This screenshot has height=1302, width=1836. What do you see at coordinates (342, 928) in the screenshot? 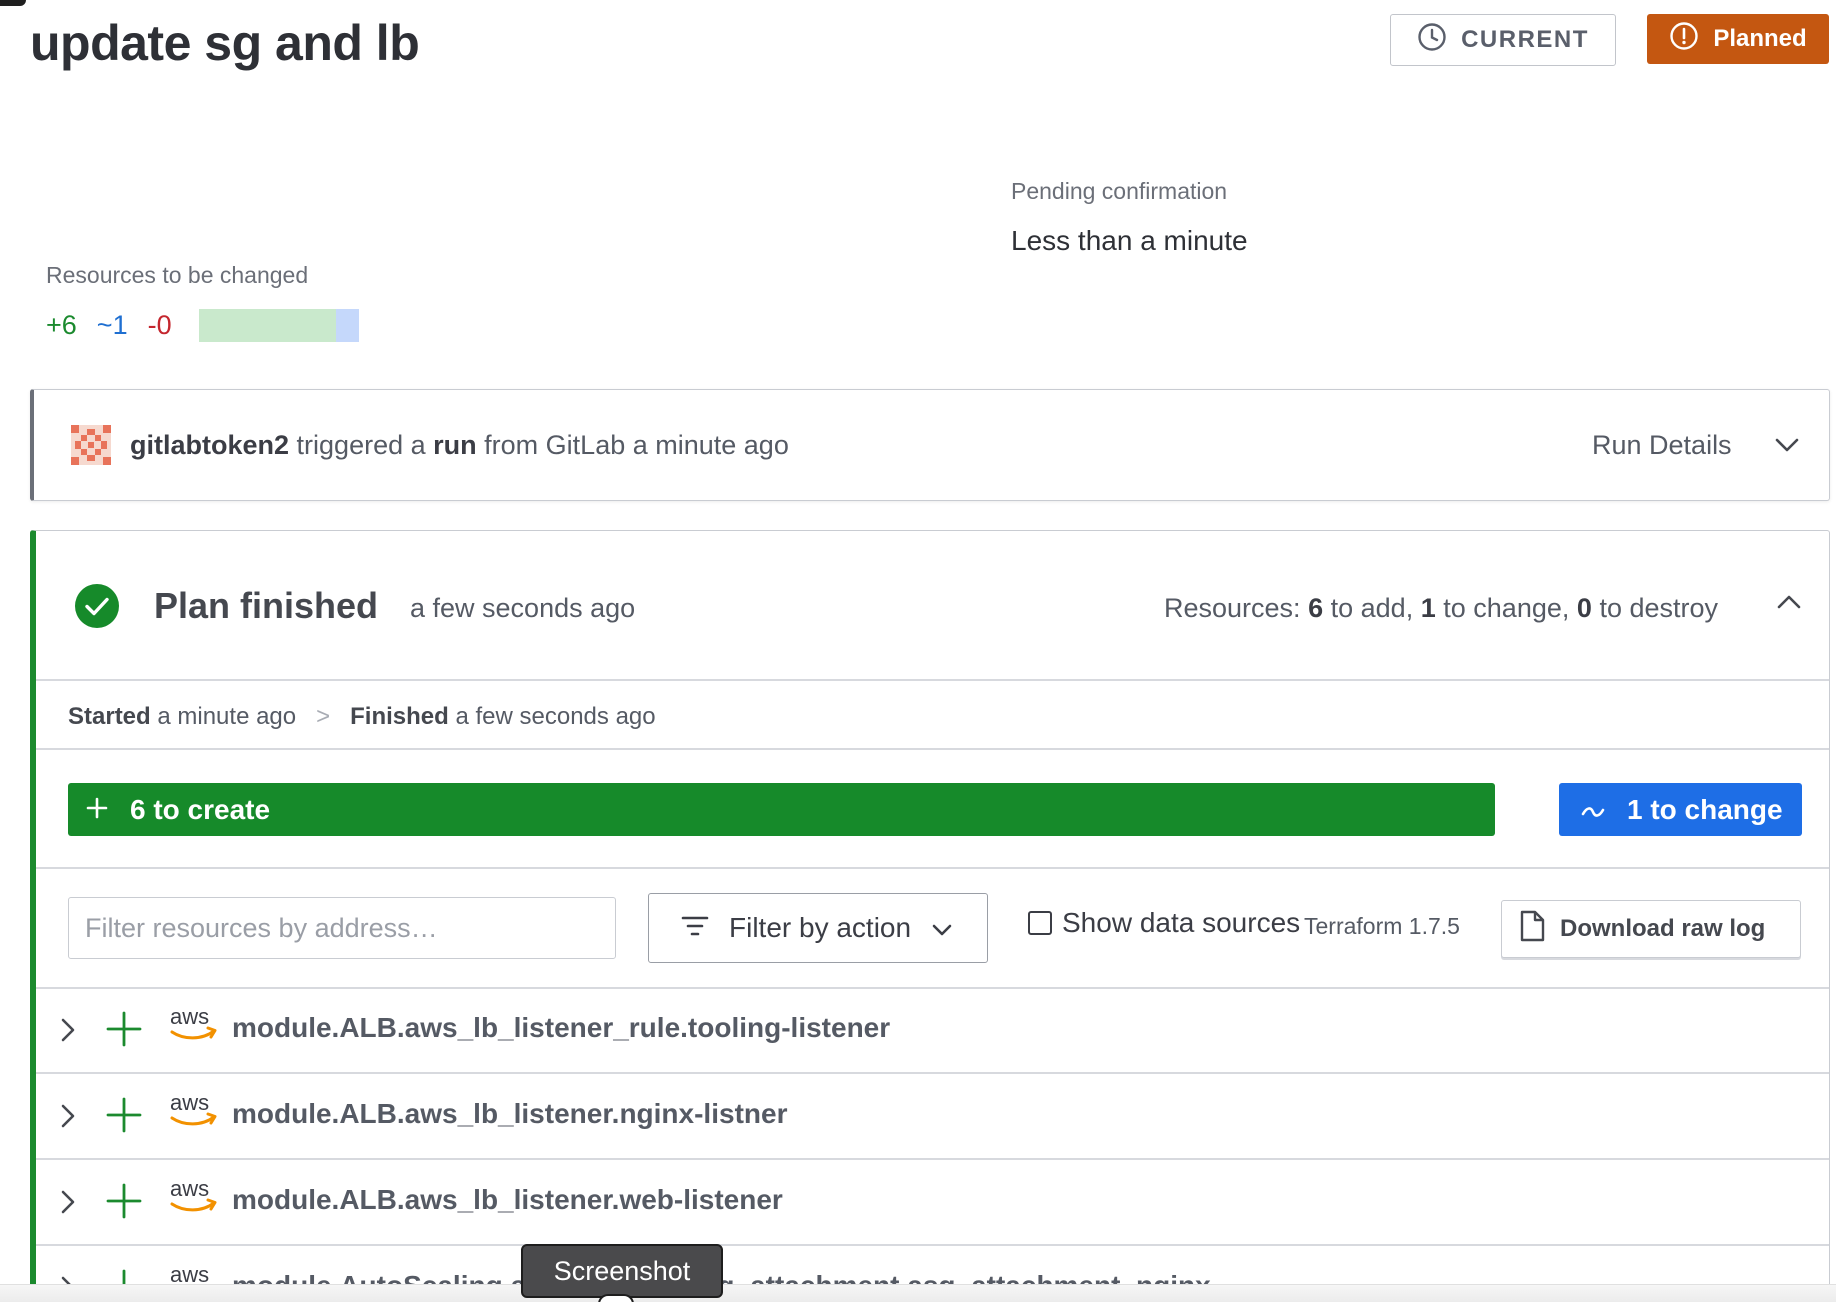
I see `filter-address-input` at bounding box center [342, 928].